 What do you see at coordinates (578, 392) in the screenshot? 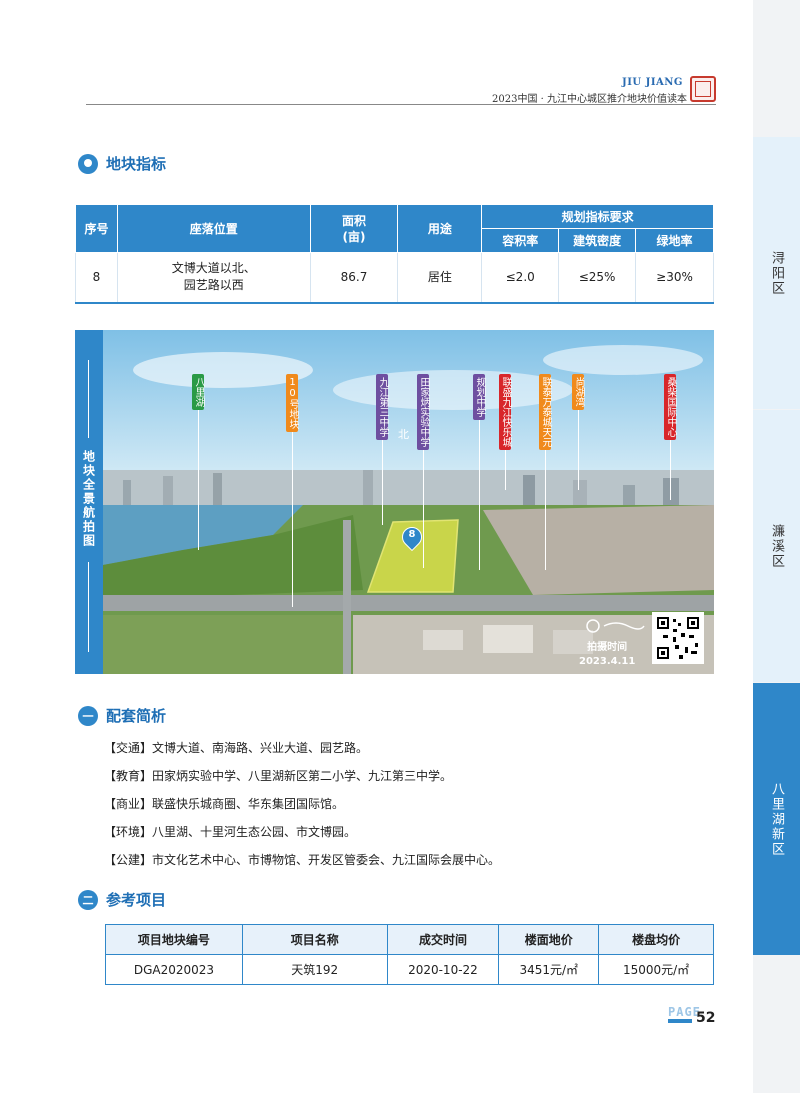
I see `poi-label: 尚湖湾` at bounding box center [578, 392].